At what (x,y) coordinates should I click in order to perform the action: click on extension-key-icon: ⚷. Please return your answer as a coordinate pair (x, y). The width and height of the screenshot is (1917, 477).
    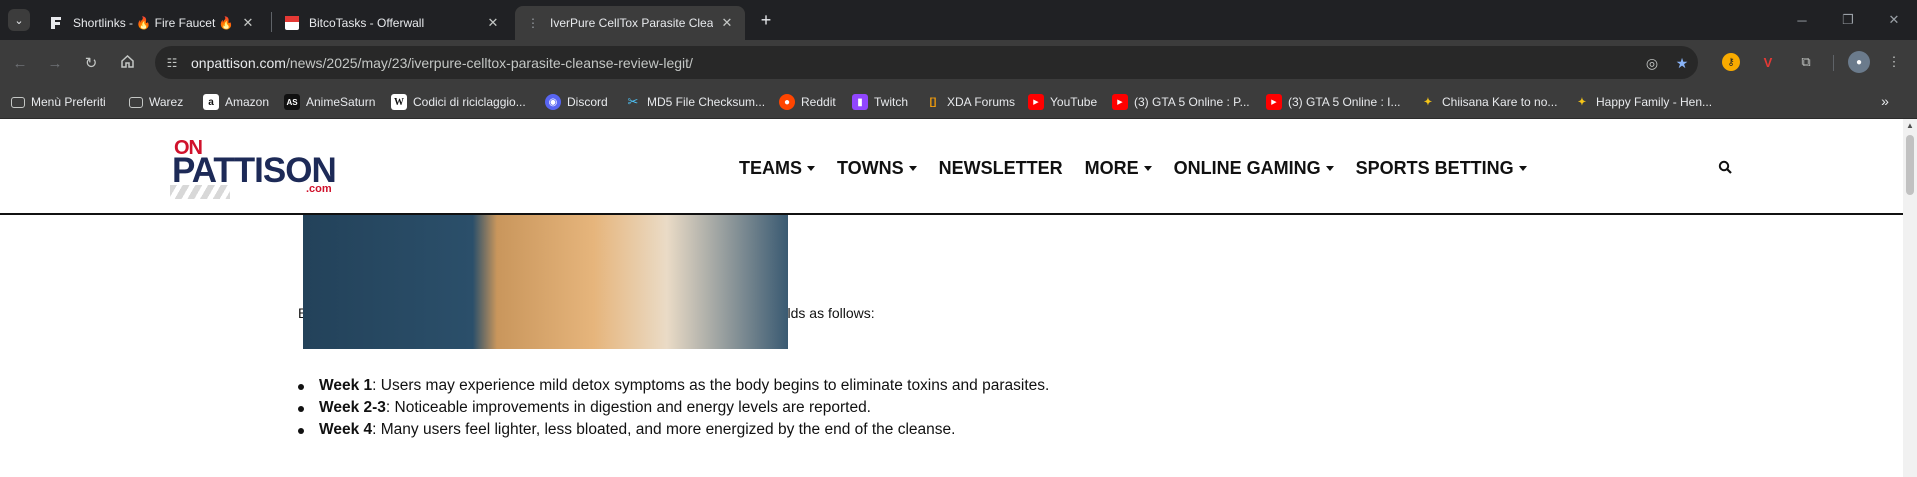
    Looking at the image, I should click on (1731, 62).